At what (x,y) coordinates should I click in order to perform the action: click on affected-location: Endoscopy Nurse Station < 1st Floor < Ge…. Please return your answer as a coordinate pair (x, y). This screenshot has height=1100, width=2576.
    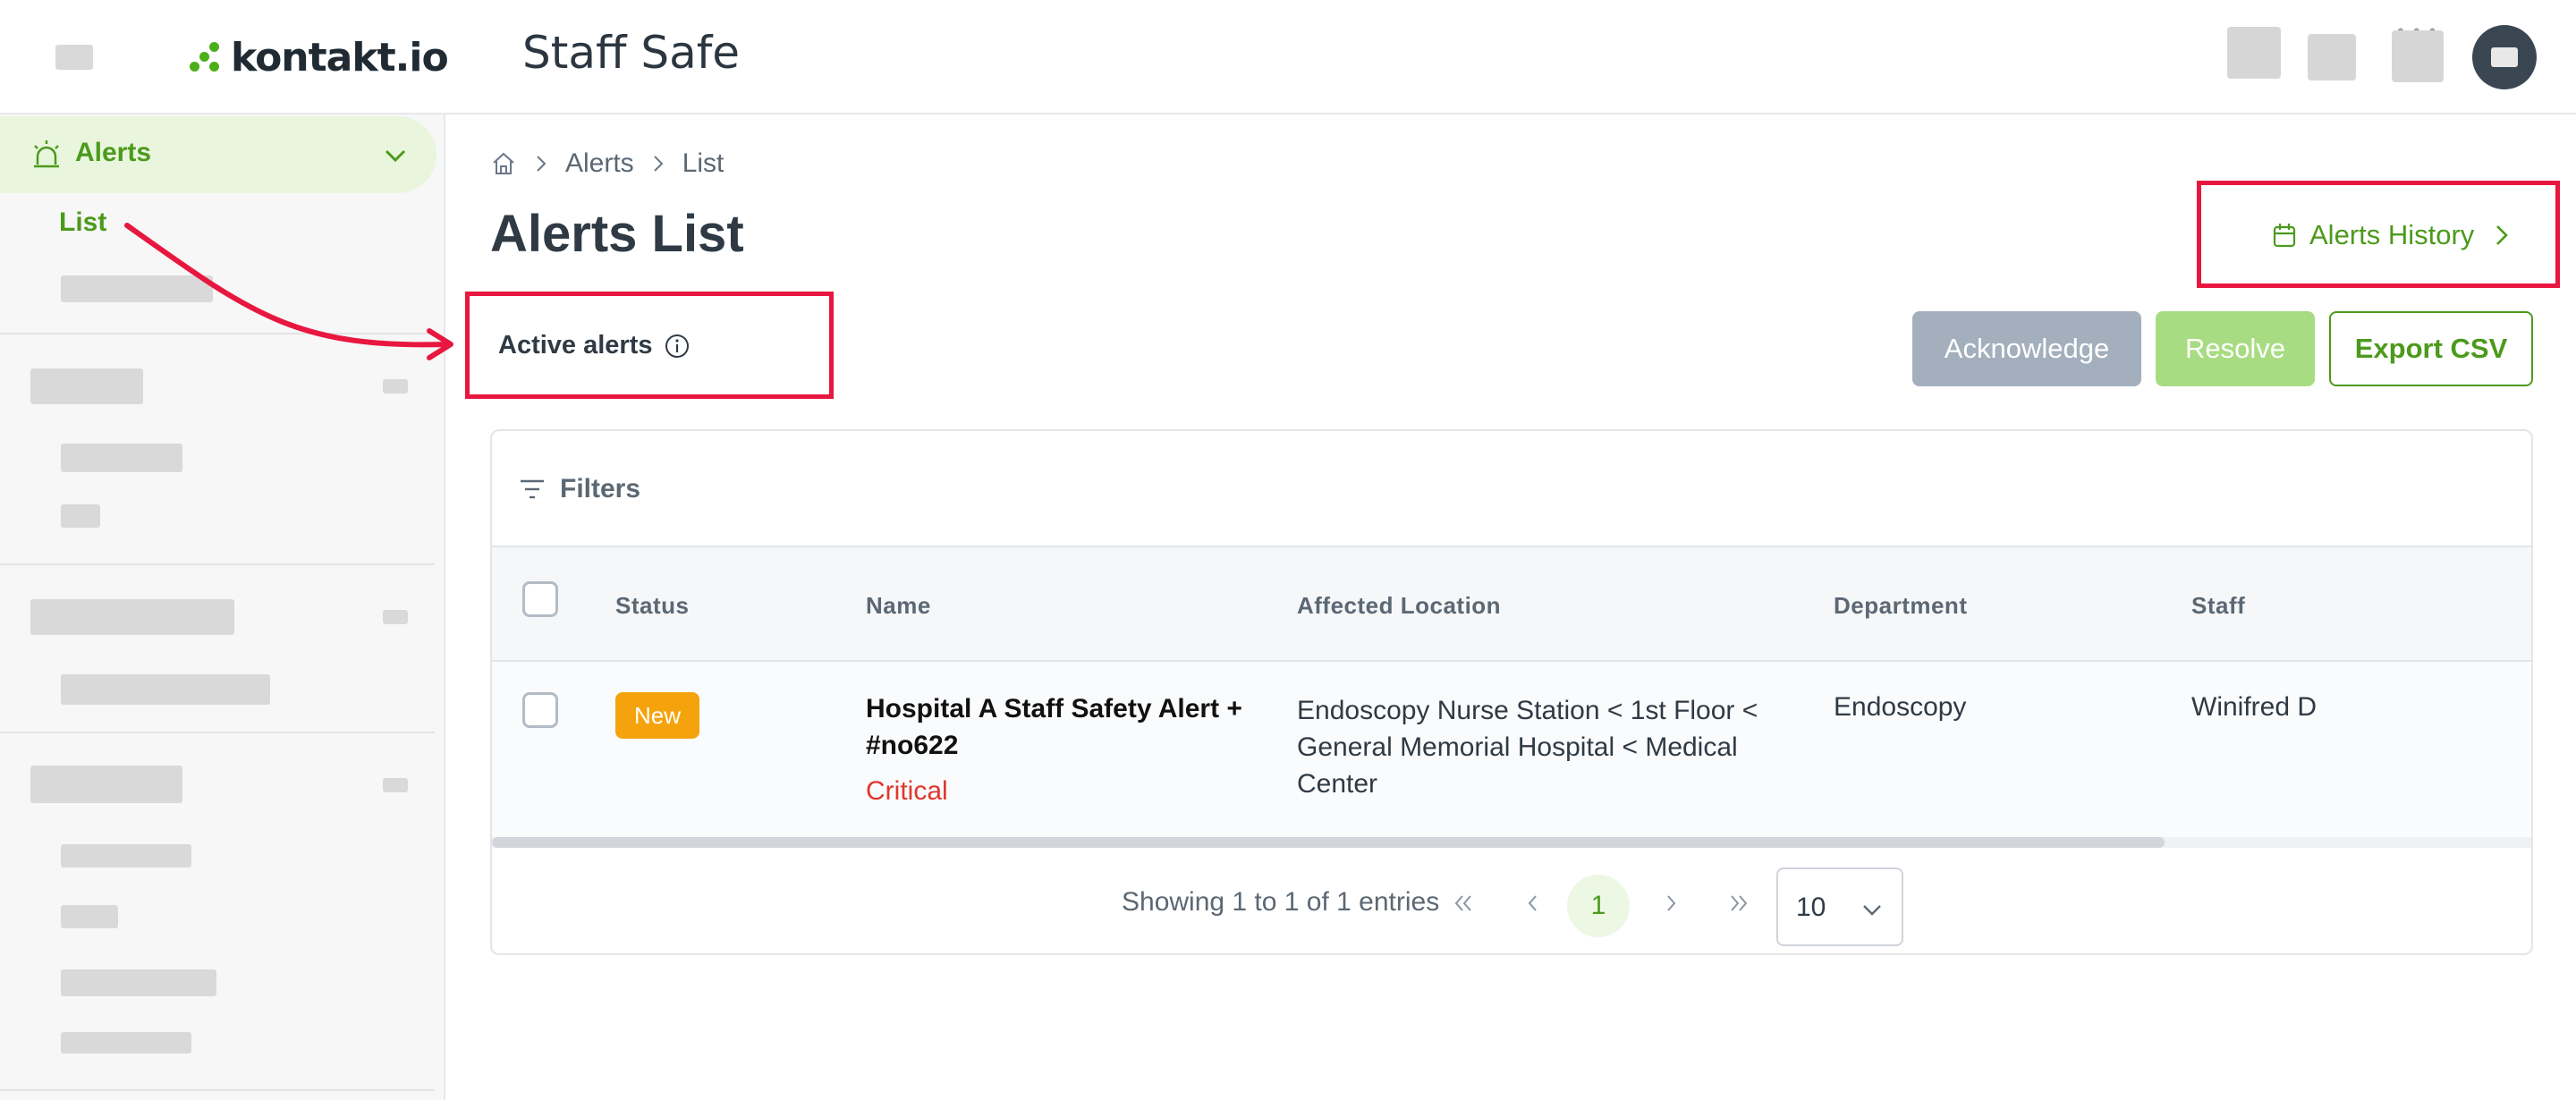
    Looking at the image, I should click on (1527, 747).